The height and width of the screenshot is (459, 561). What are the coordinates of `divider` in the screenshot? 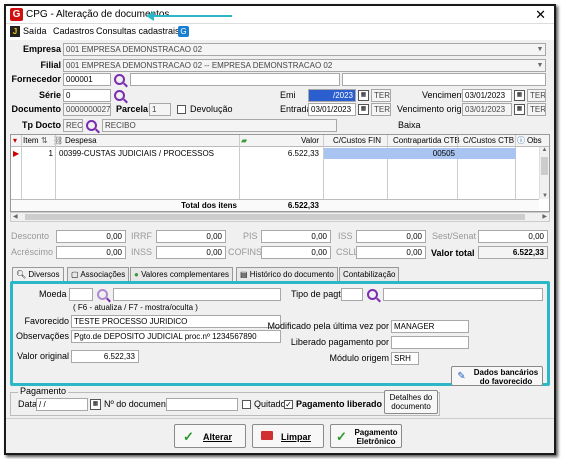 It's located at (280, 418).